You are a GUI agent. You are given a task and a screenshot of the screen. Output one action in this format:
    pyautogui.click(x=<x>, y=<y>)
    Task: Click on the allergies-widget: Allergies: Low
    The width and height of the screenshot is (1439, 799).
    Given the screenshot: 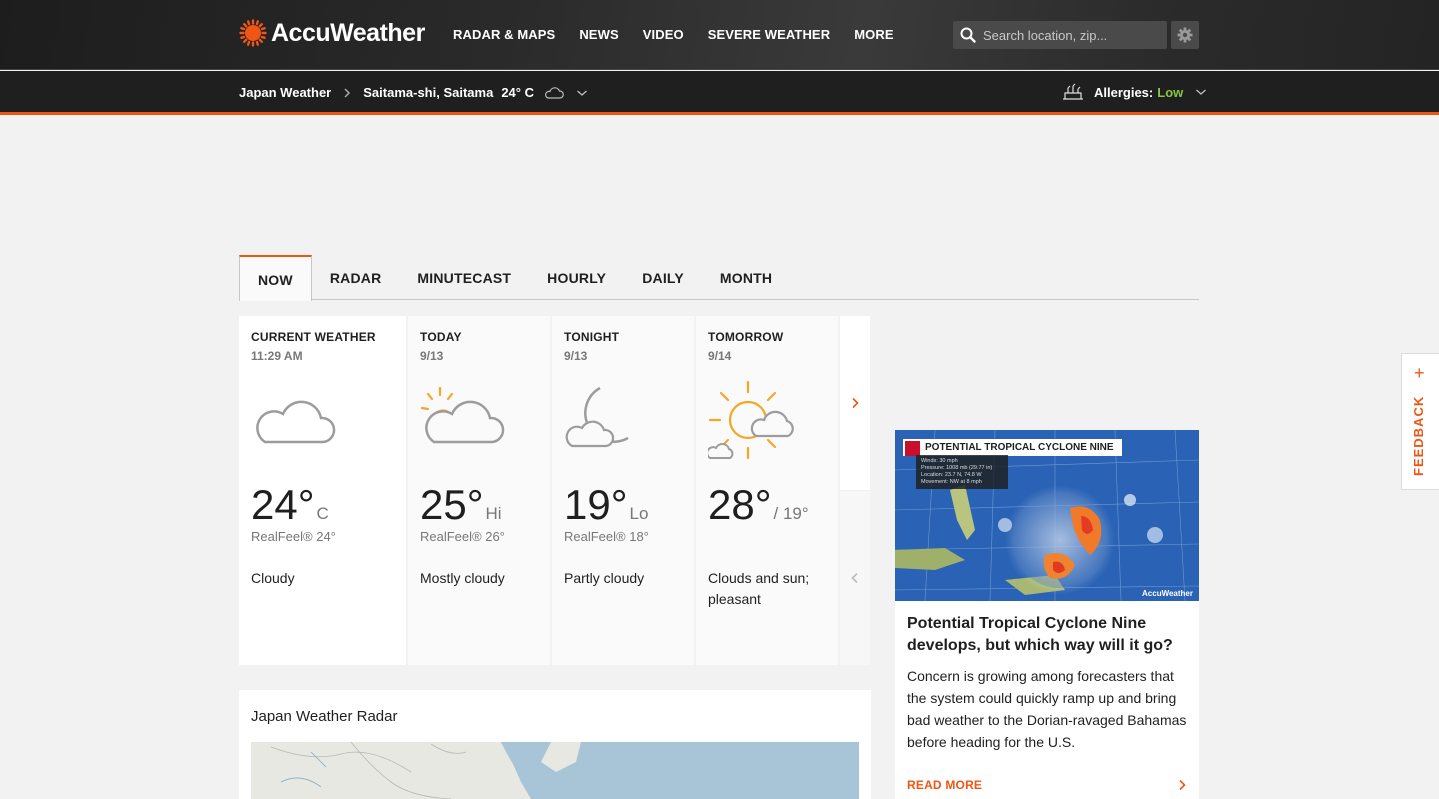 What is the action you would take?
    pyautogui.click(x=1134, y=92)
    